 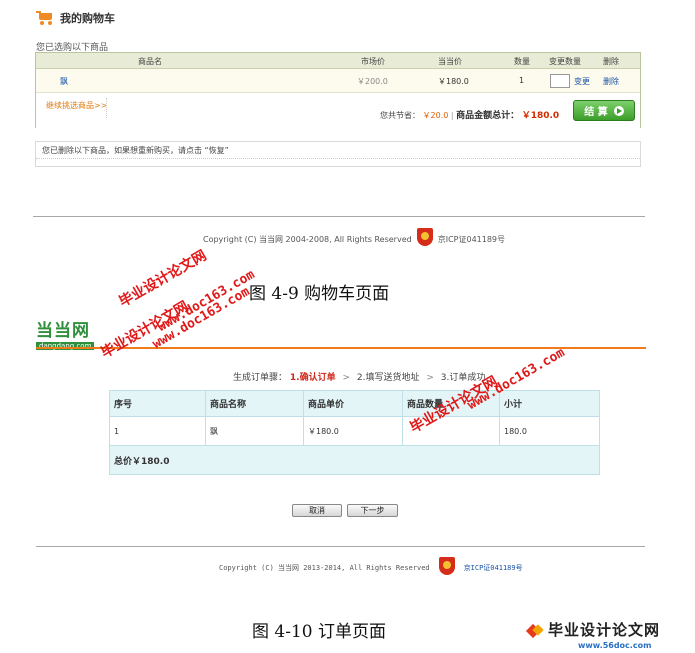 What do you see at coordinates (254, 403) in the screenshot?
I see `col-product-name: 商品名称` at bounding box center [254, 403].